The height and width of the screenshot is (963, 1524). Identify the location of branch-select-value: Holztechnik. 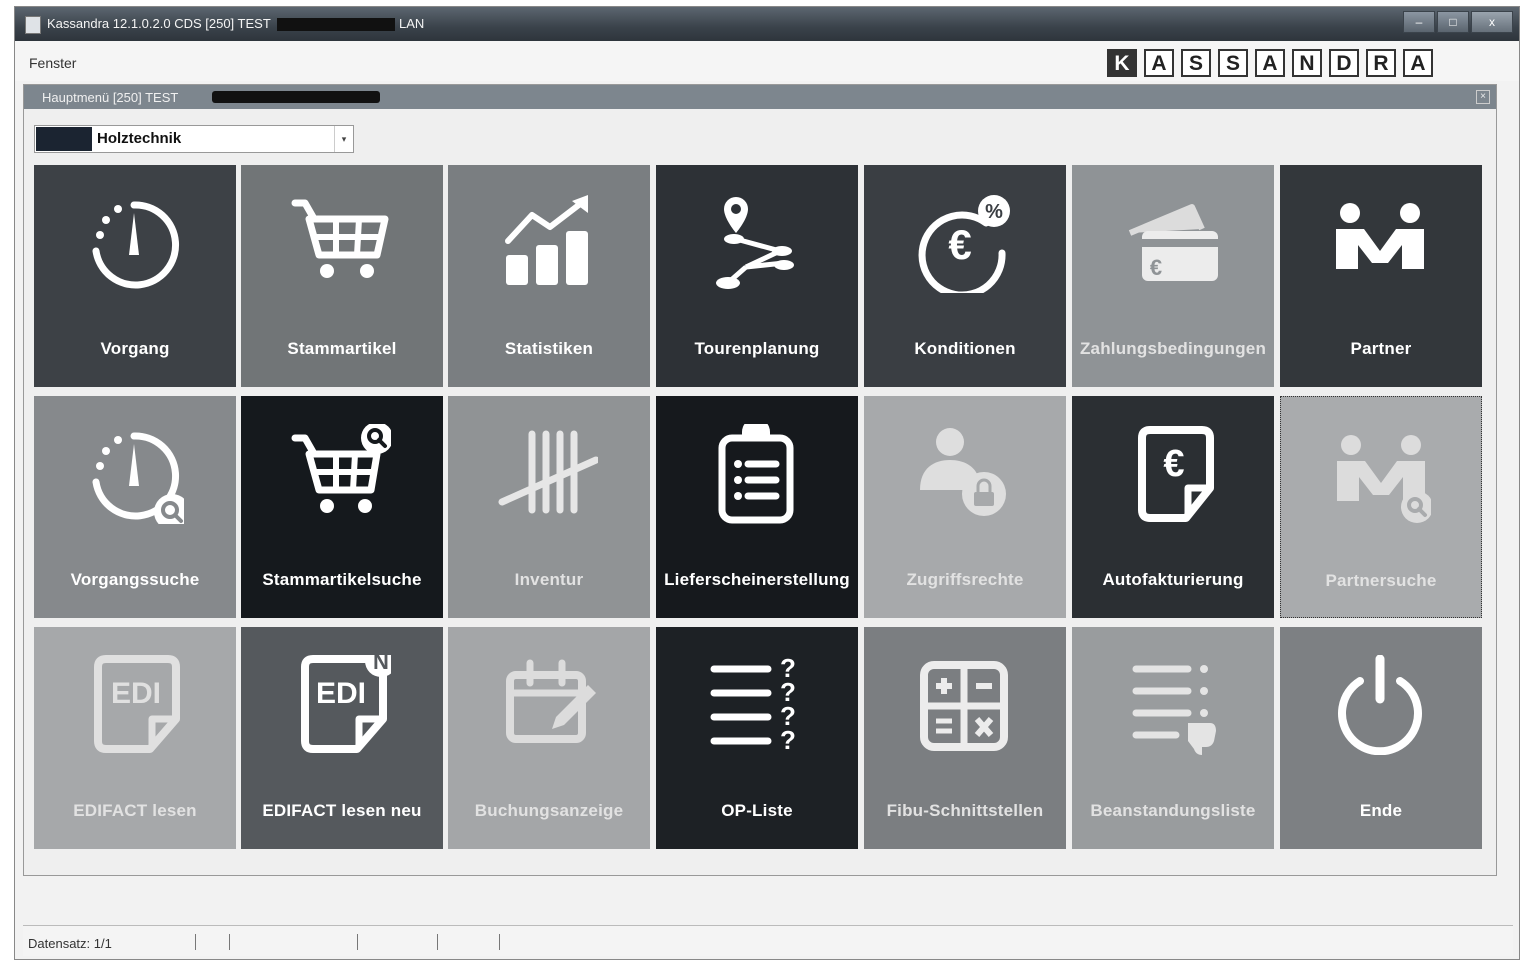
(139, 138).